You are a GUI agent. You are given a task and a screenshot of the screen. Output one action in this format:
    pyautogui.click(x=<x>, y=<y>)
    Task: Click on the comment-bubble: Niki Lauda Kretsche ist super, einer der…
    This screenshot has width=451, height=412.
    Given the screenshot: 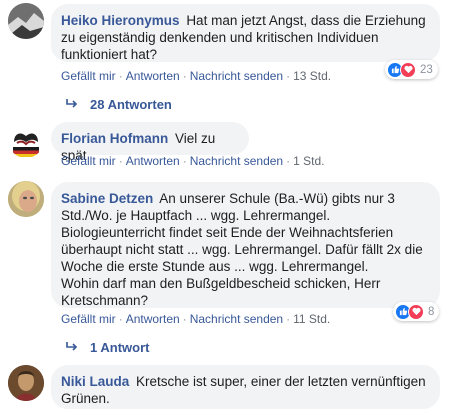 What is the action you would take?
    pyautogui.click(x=245, y=387)
    